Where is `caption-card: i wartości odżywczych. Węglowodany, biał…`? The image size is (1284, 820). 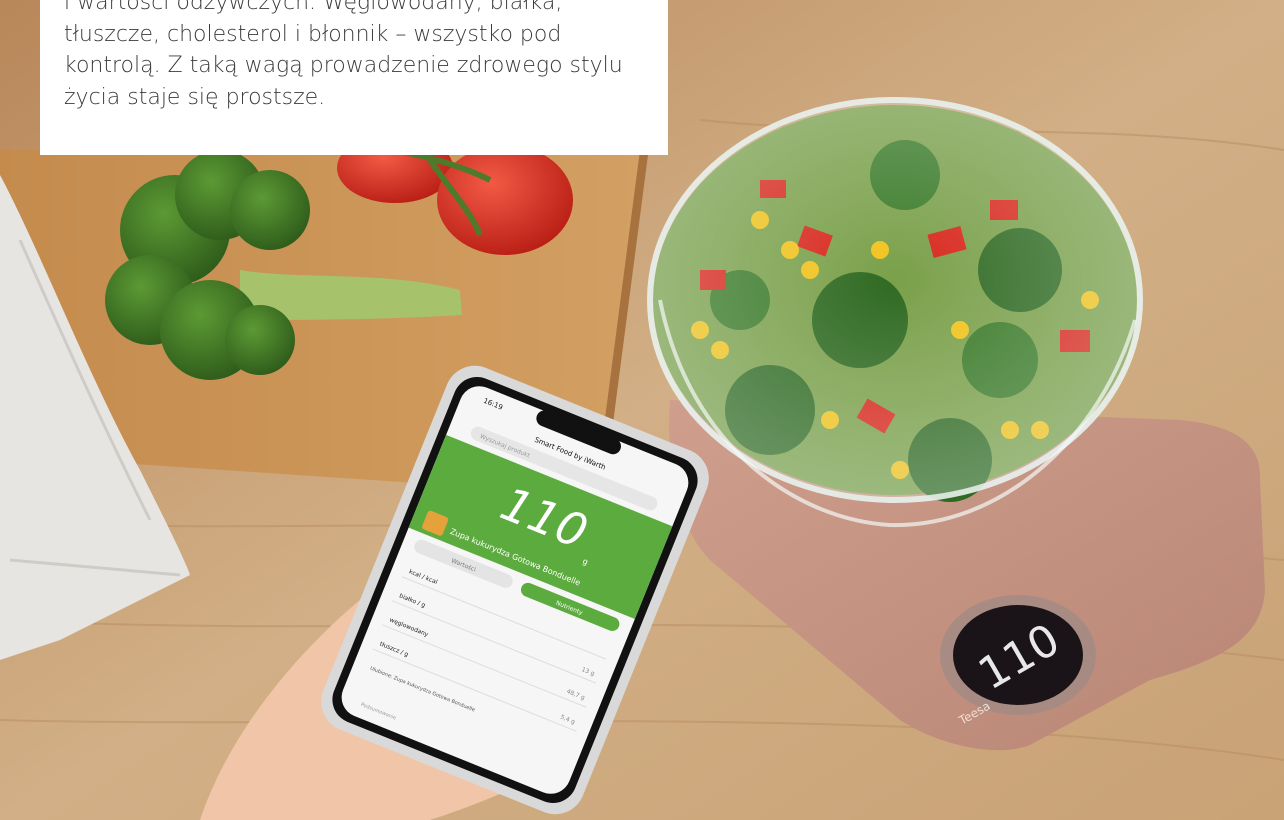
caption-card: i wartości odżywczych. Węglowodany, biał… is located at coordinates (354, 77).